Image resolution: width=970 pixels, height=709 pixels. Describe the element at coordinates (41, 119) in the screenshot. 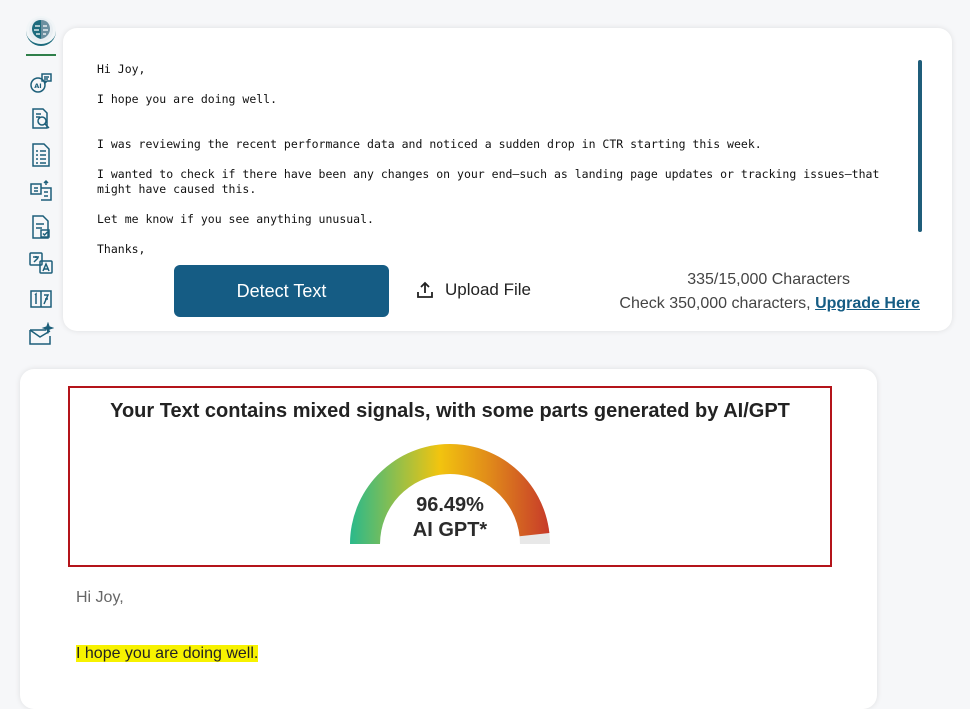

I see `document-search-icon` at that location.